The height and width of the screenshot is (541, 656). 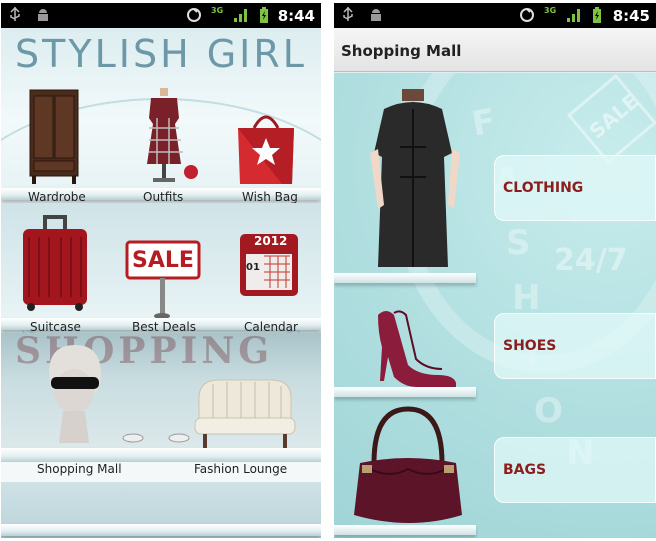 I want to click on suitcase-icon, so click(x=55, y=263).